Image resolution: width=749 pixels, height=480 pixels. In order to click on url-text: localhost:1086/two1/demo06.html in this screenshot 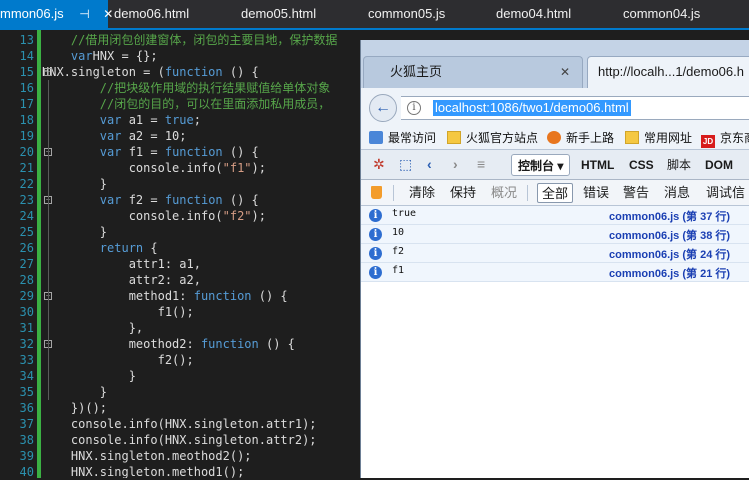, I will do `click(532, 108)`.